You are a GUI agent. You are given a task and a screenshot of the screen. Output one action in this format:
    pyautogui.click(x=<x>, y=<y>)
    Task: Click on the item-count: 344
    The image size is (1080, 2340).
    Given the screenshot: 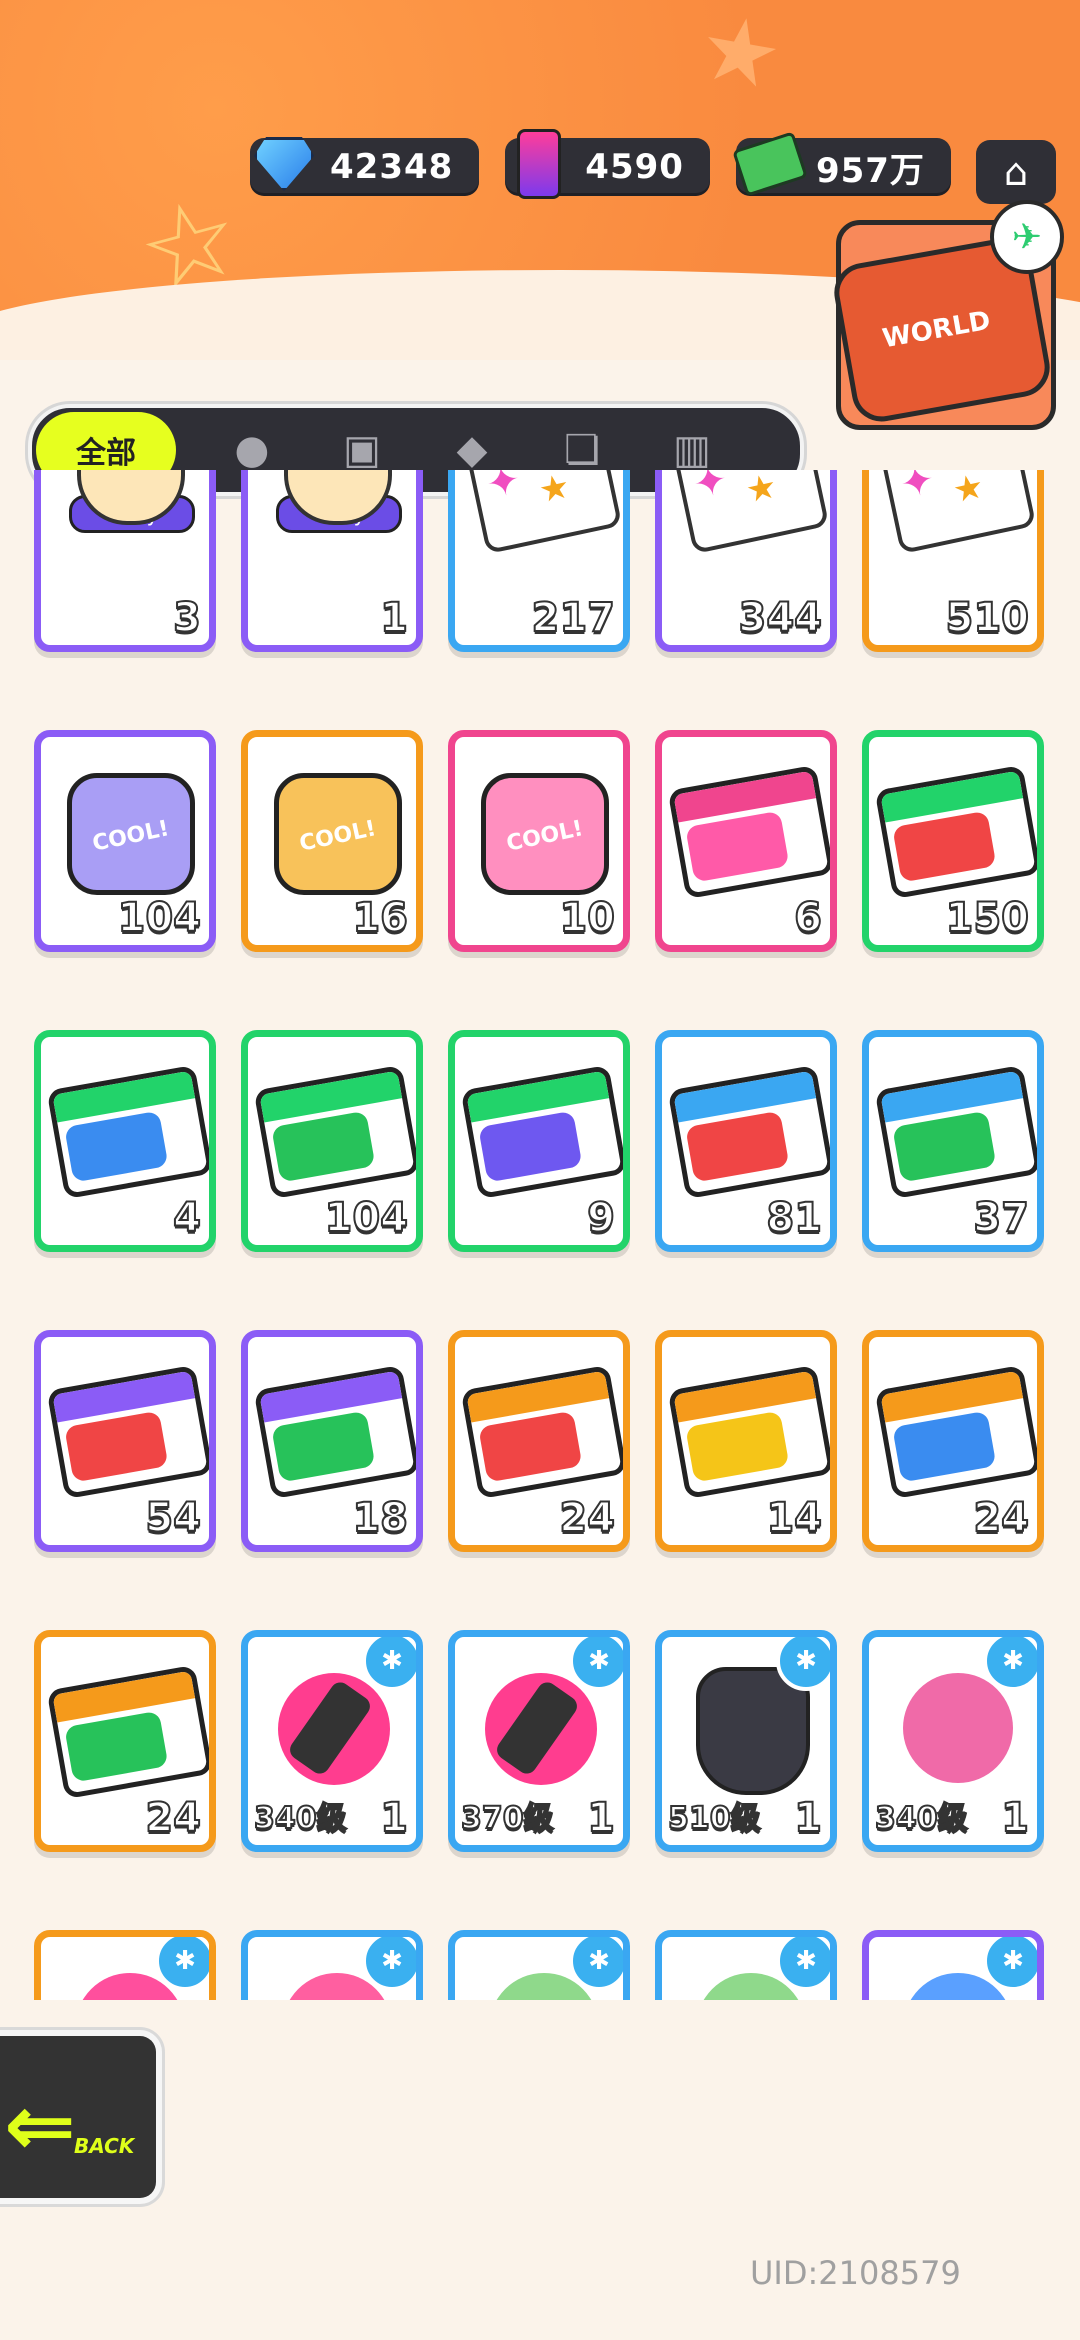 What is the action you would take?
    pyautogui.click(x=780, y=618)
    